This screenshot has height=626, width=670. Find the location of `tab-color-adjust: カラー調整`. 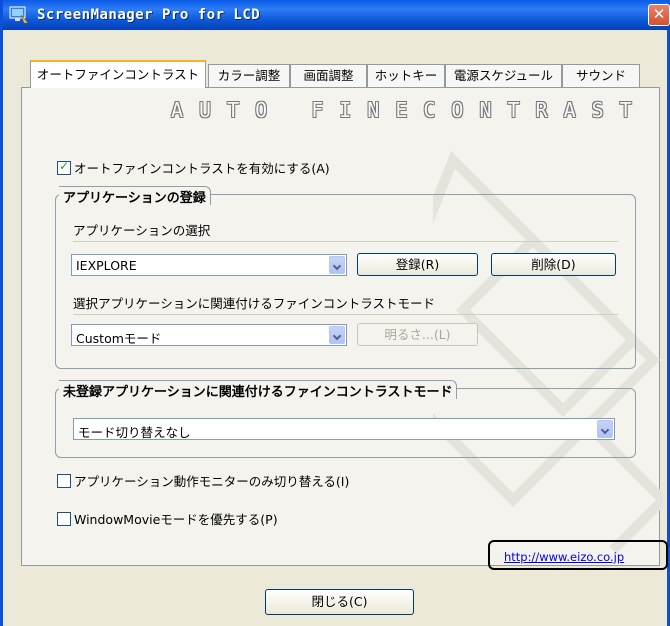

tab-color-adjust: カラー調整 is located at coordinates (249, 75).